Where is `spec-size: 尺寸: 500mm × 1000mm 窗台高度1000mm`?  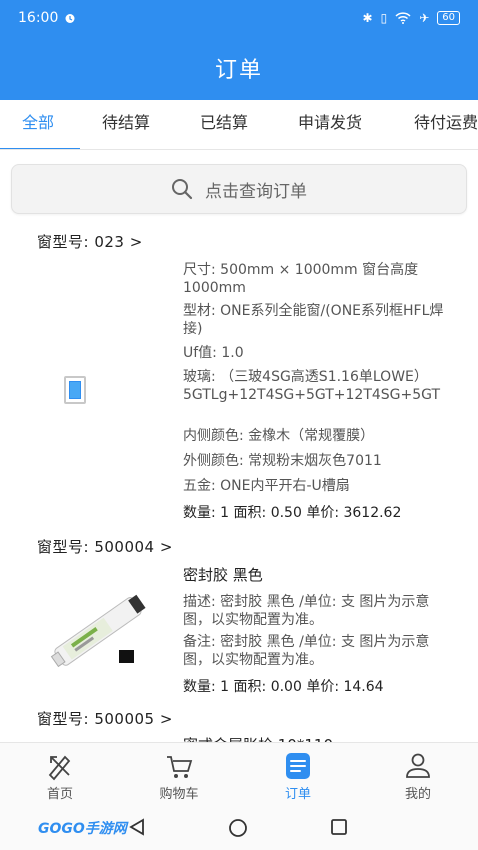 spec-size: 尺寸: 500mm × 1000mm 窗台高度1000mm is located at coordinates (301, 279).